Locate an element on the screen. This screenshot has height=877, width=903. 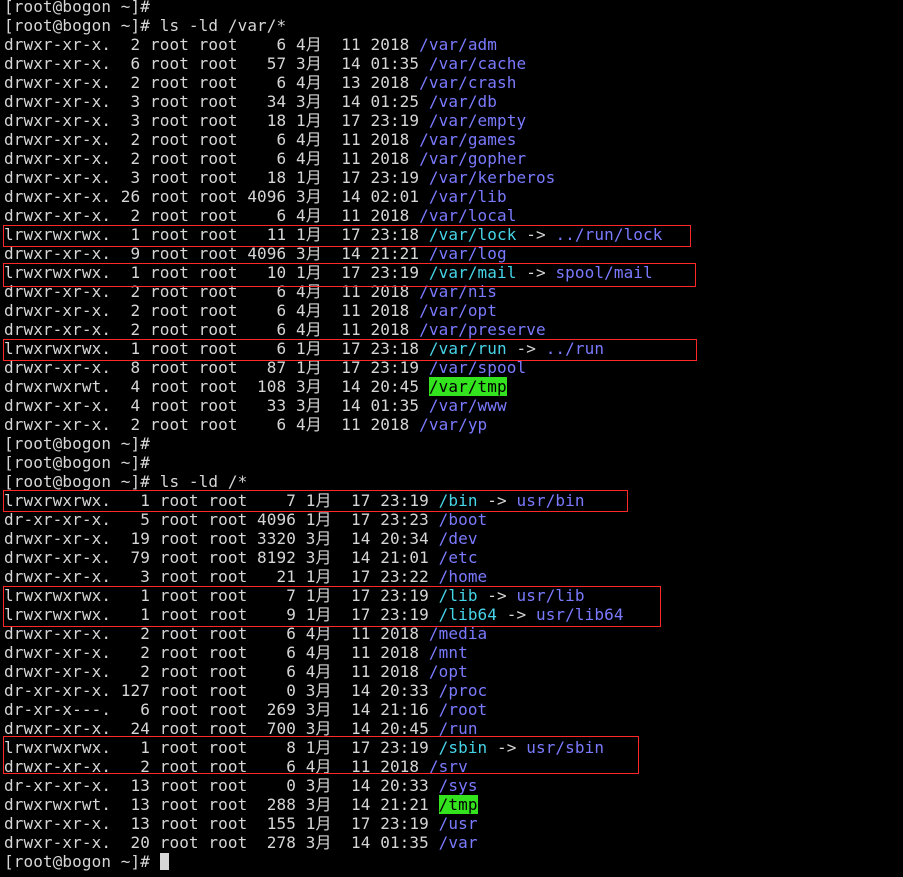
line-text: drwxr-xr-x. 6 root root 57 3月 14 01:35 is located at coordinates (216, 63).